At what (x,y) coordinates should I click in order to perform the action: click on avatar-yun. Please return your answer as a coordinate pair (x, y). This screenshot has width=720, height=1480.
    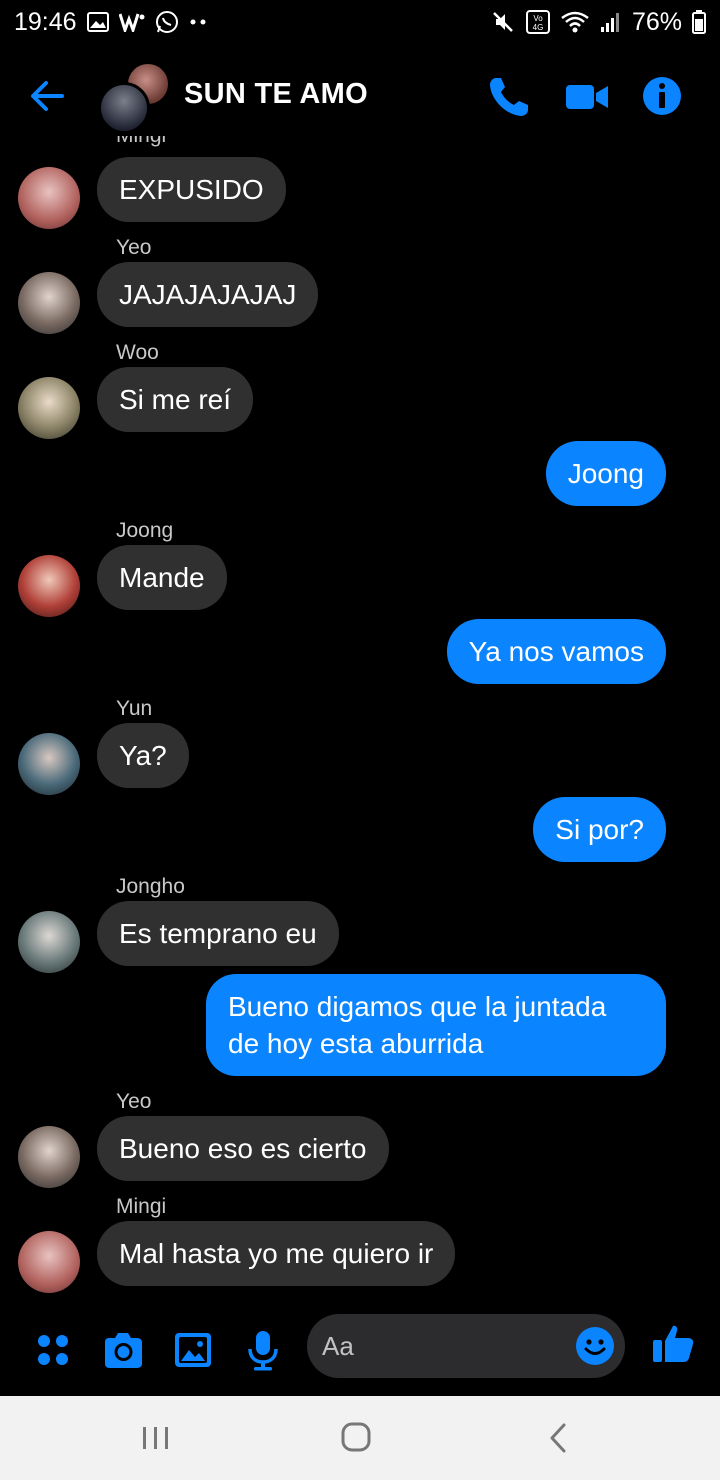
    Looking at the image, I should click on (49, 764).